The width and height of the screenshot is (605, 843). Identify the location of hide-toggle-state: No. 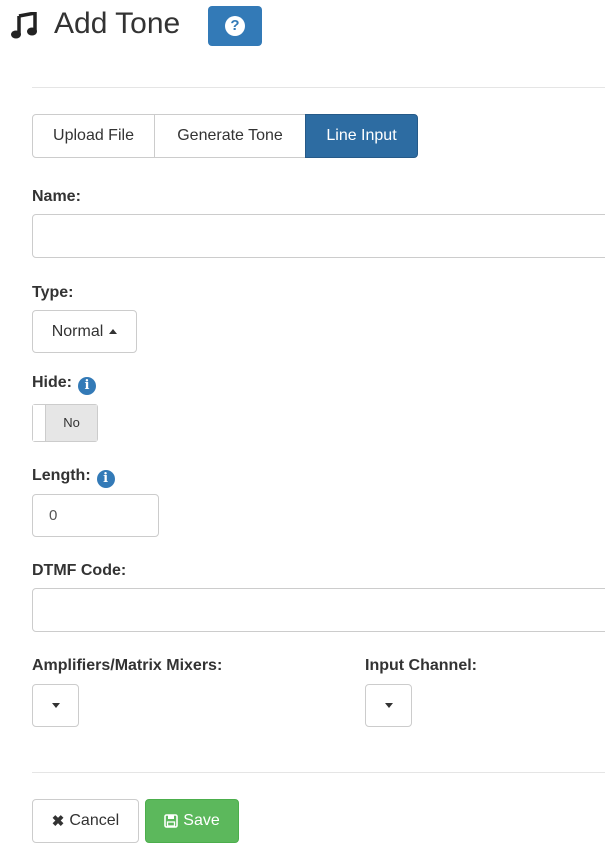
(71, 423).